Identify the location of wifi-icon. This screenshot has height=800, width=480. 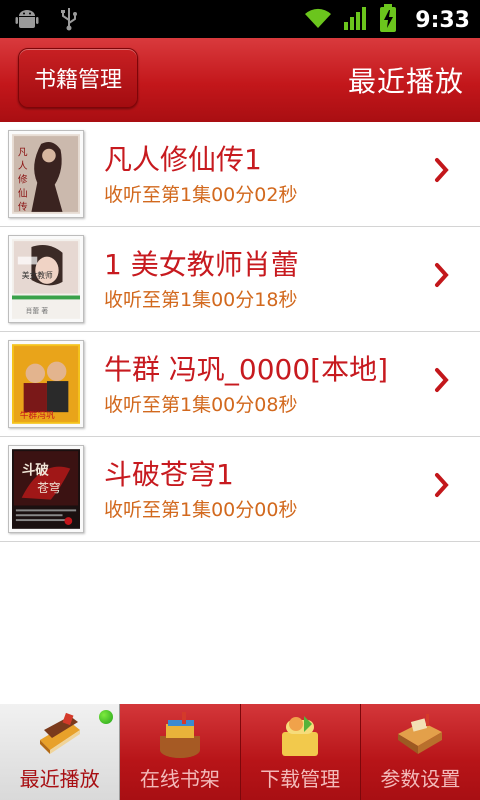
(318, 20).